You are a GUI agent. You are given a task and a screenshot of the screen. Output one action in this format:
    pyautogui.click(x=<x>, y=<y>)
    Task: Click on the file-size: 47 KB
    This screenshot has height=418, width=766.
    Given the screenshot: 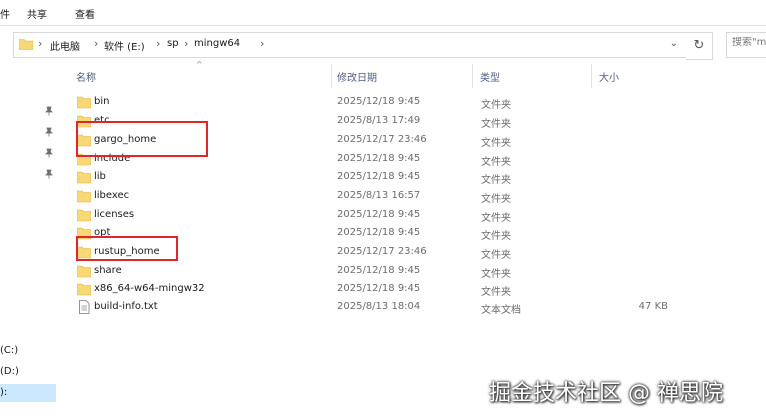 What is the action you would take?
    pyautogui.click(x=653, y=306)
    